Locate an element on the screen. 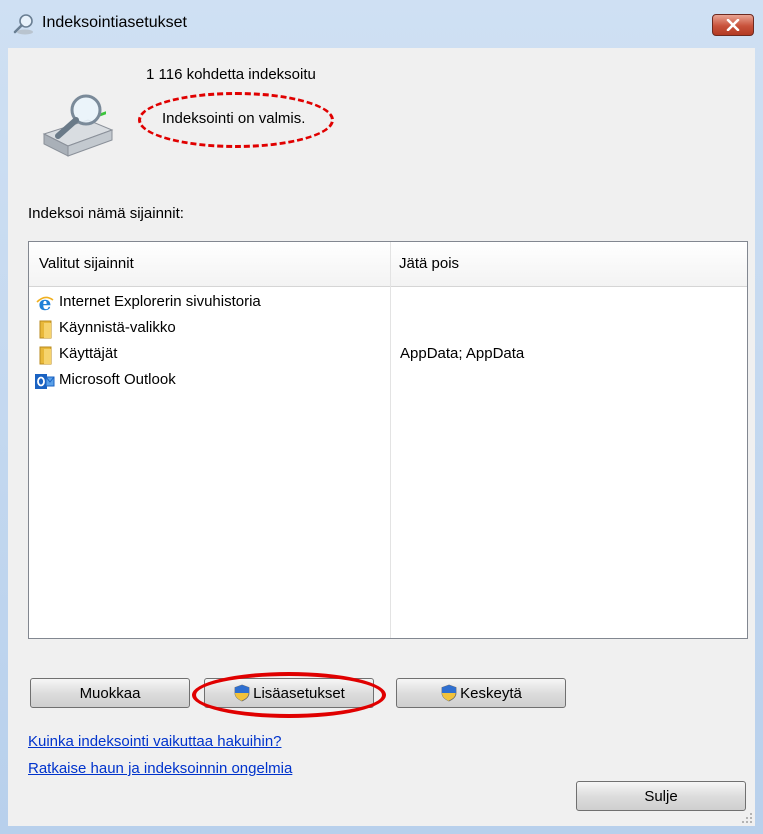  list-item: Microsoft Outlook is located at coordinates (390, 381).